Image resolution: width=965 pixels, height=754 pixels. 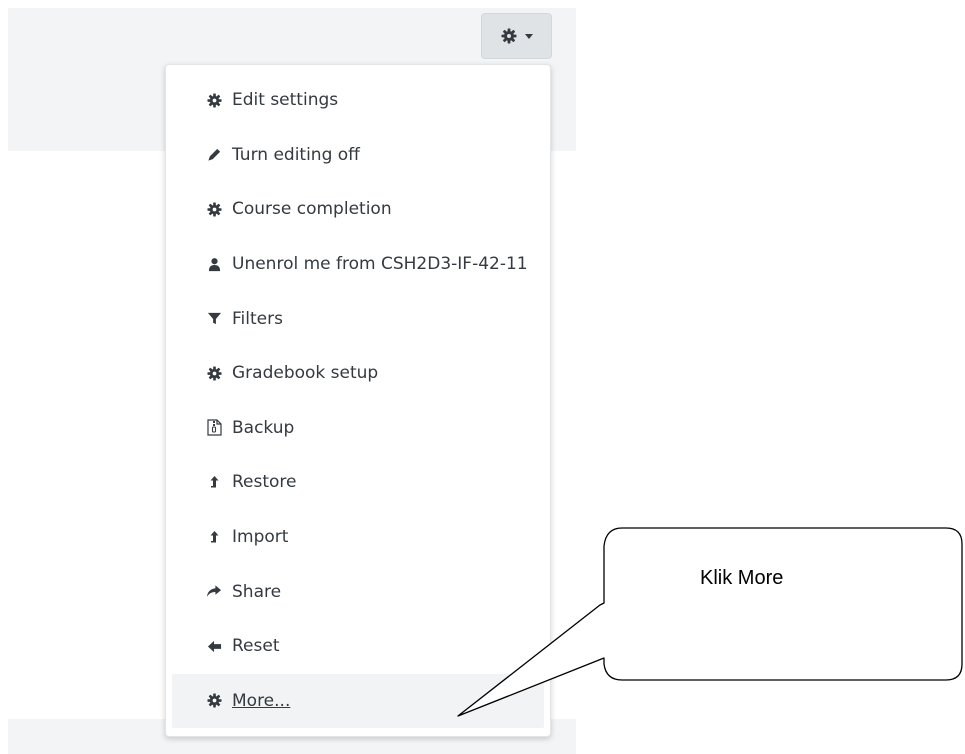 What do you see at coordinates (742, 578) in the screenshot?
I see `callout-text: Klik More` at bounding box center [742, 578].